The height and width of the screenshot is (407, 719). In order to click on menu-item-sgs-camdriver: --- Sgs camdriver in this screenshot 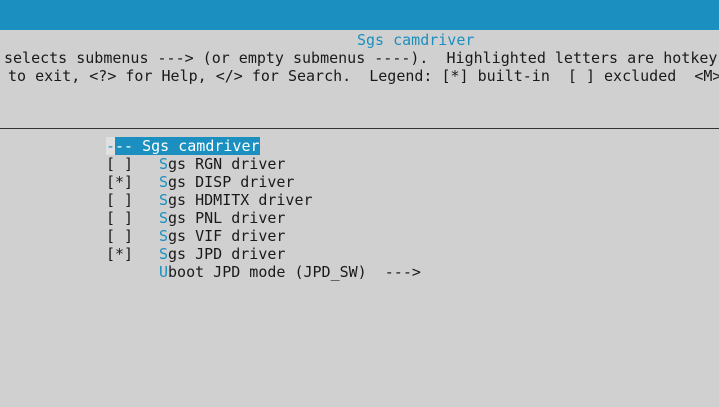, I will do `click(263, 146)`.